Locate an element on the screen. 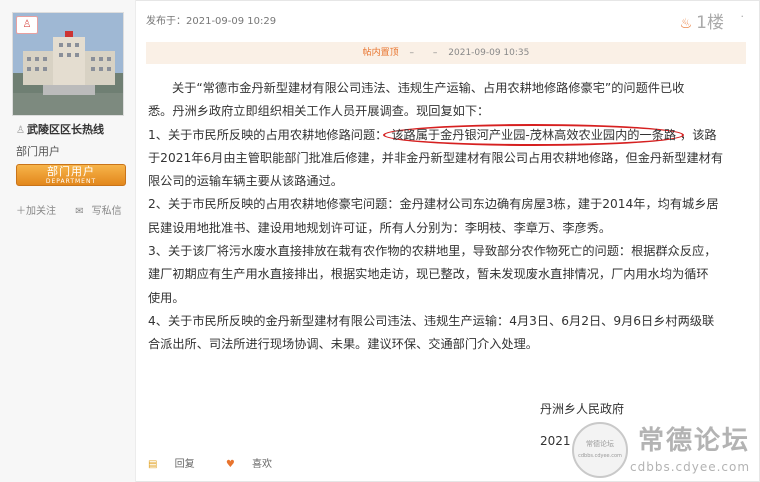 The image size is (760, 482). send-message-label: 写私信 is located at coordinates (106, 211).